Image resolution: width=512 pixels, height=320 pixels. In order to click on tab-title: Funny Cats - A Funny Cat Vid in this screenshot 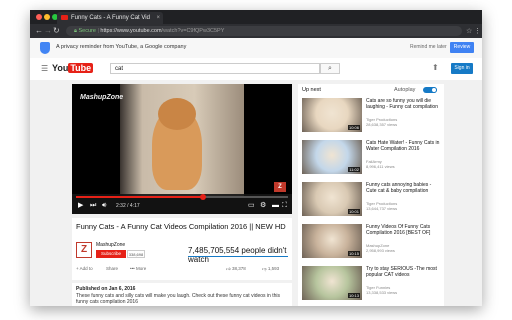, I will do `click(110, 18)`.